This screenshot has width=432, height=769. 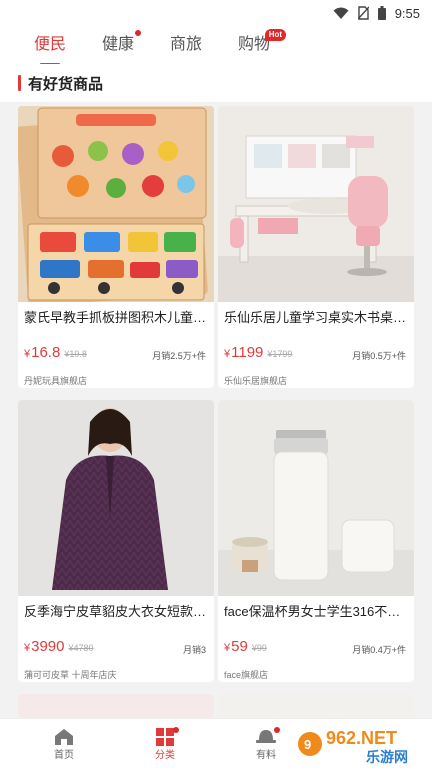 I want to click on section-title: 有好货商品, so click(x=66, y=84).